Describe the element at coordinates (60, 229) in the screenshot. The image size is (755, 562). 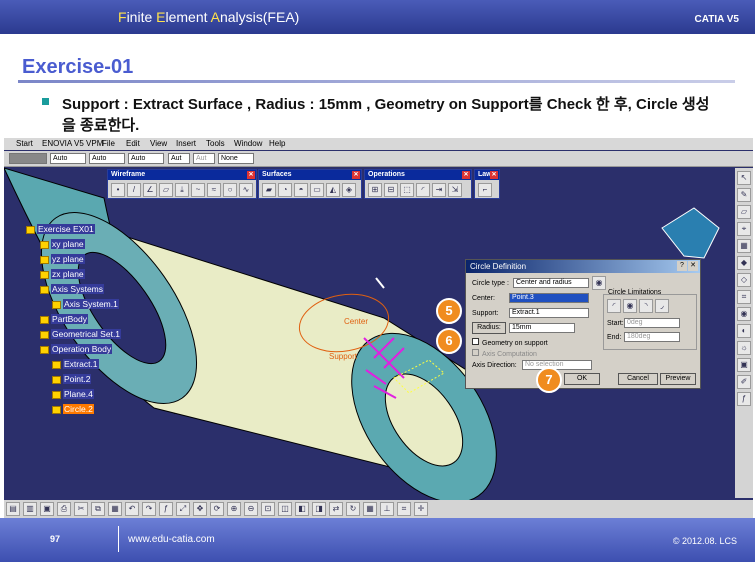
I see `tree-node: Exercise EX01` at that location.